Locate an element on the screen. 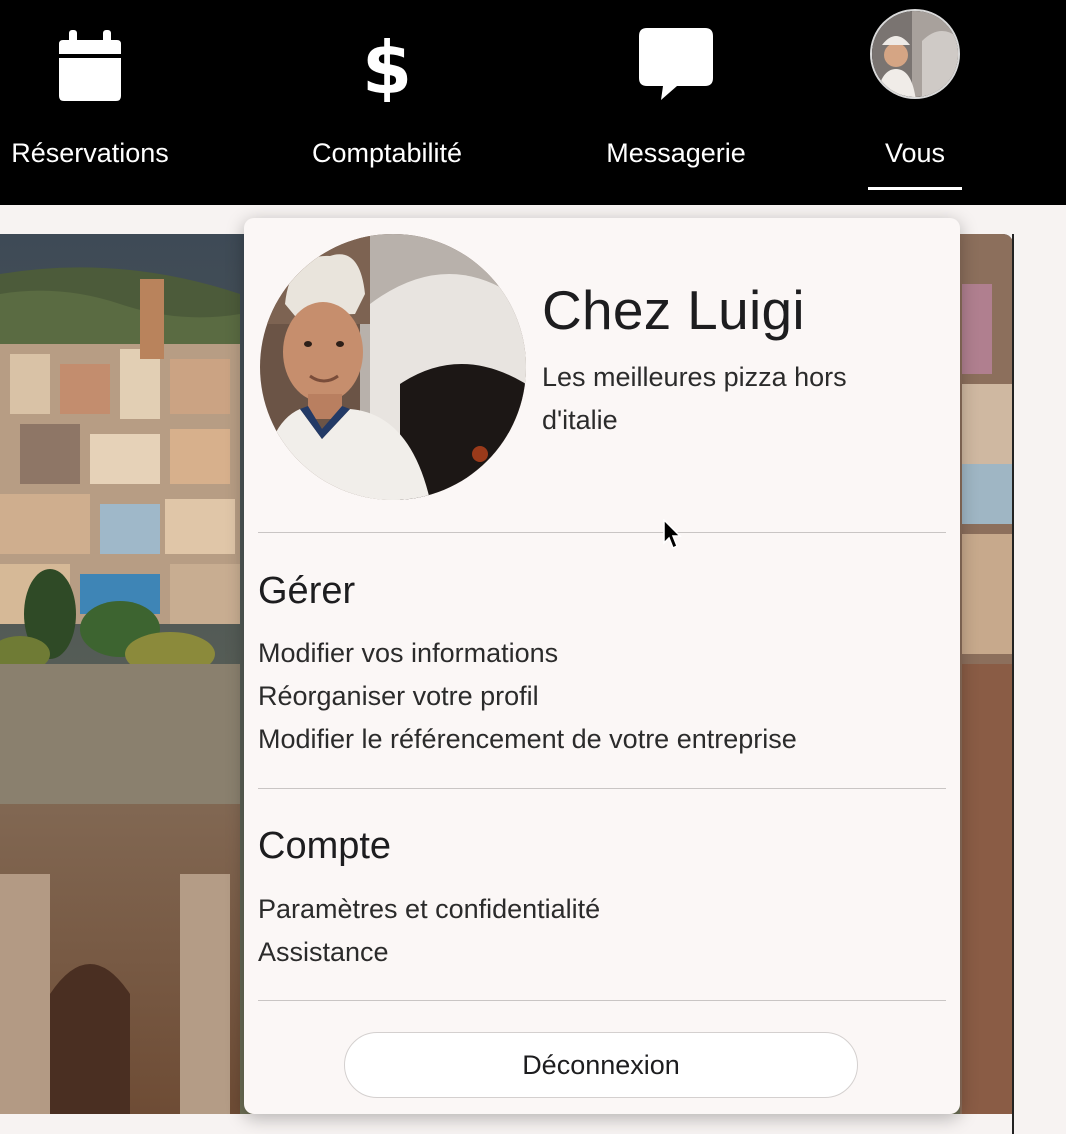 The image size is (1066, 1134). nav-item-vous: Vous is located at coordinates (915, 102).